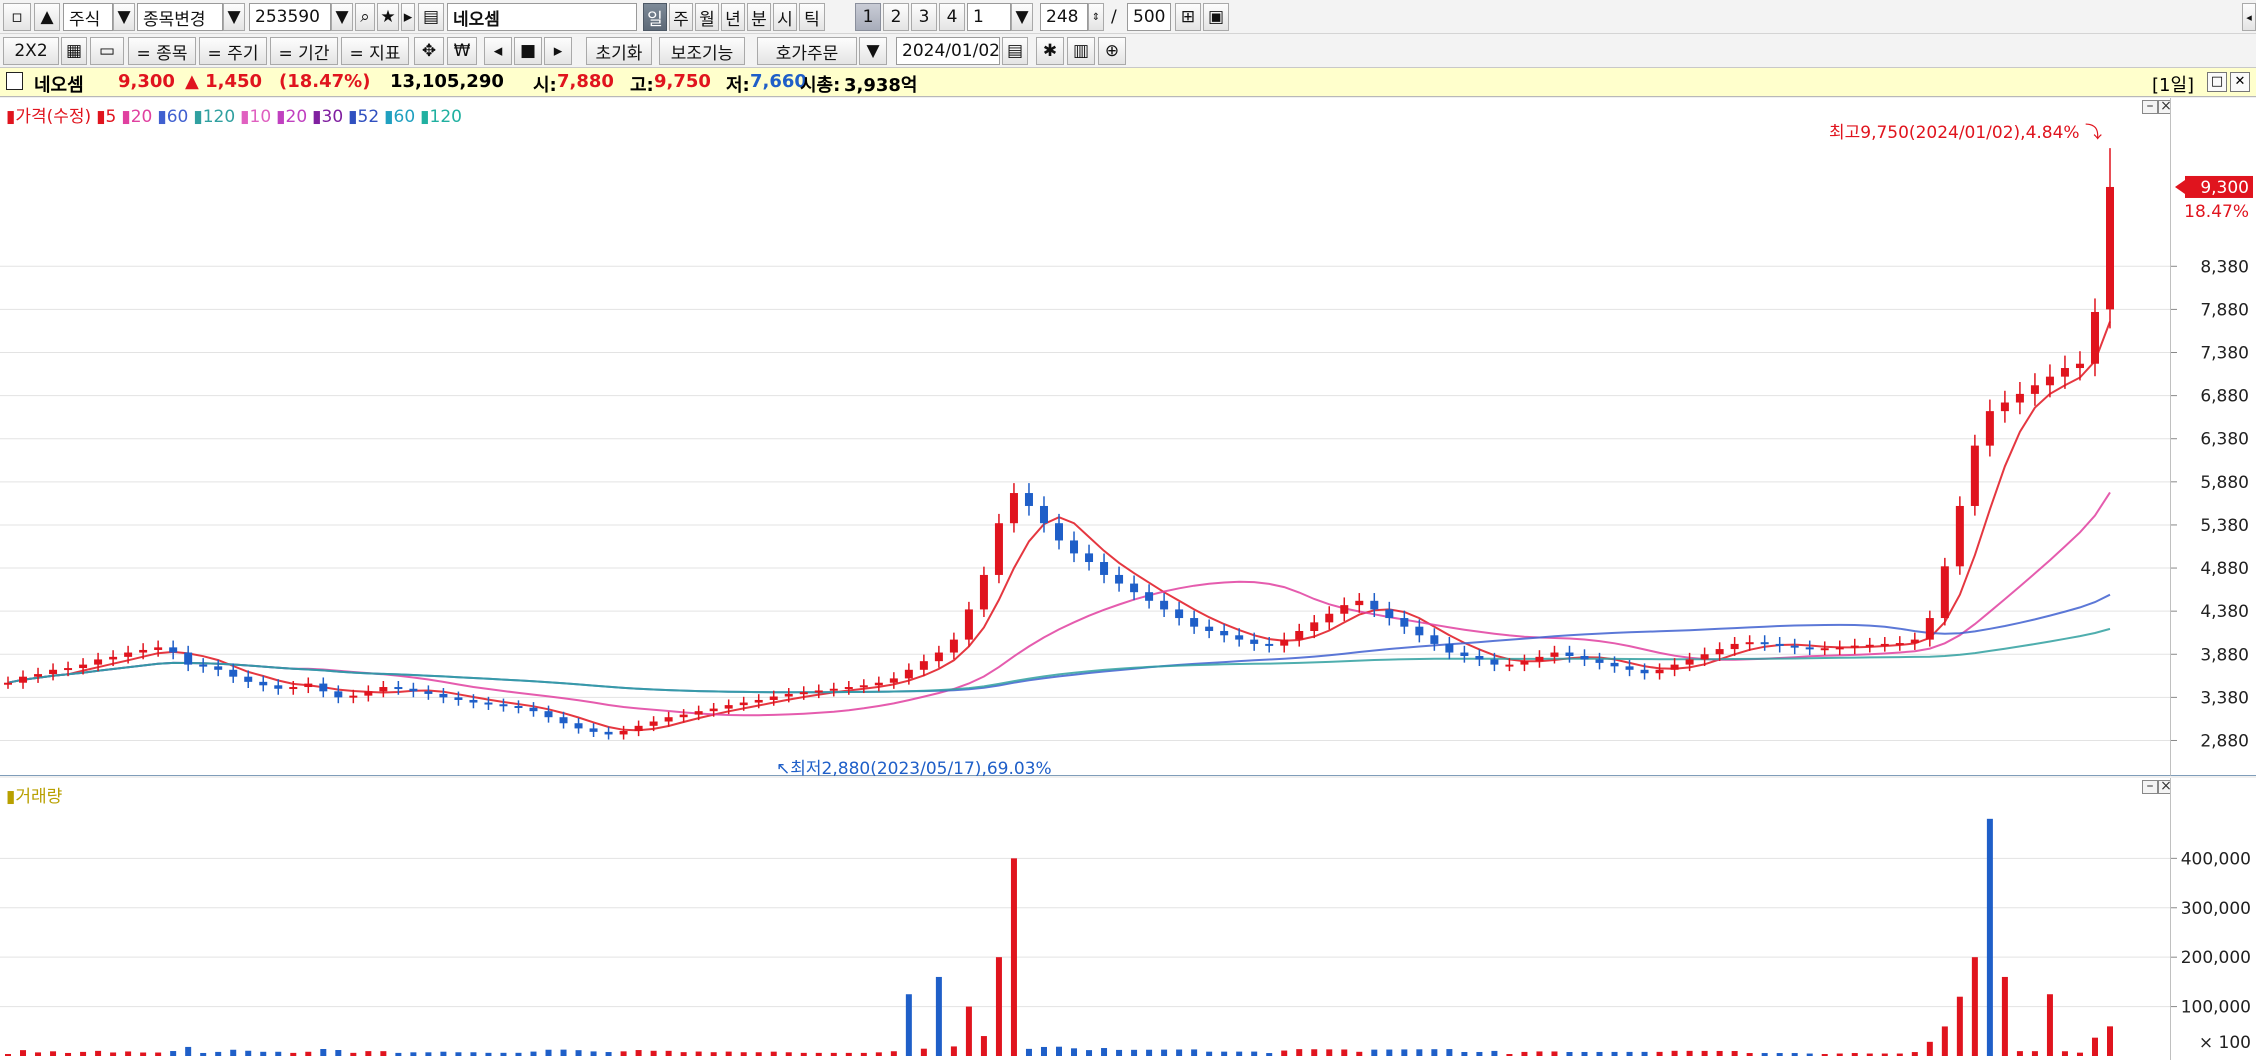  I want to click on close-icon: ✕, so click(2240, 82).